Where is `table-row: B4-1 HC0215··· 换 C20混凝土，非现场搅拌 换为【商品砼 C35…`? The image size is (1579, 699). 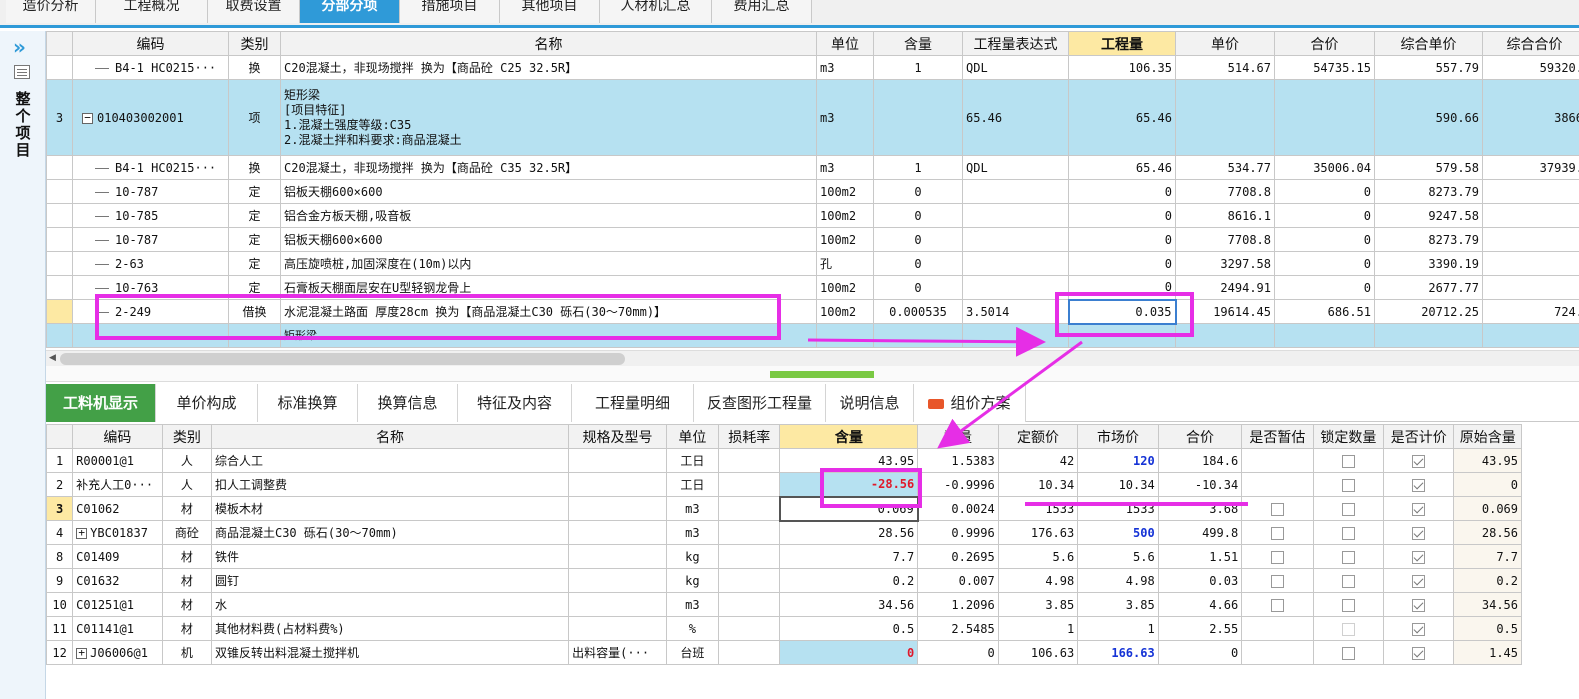
table-row: B4-1 HC0215··· 换 C20混凝土，非现场搅拌 换为【商品砼 C35… is located at coordinates (812, 167).